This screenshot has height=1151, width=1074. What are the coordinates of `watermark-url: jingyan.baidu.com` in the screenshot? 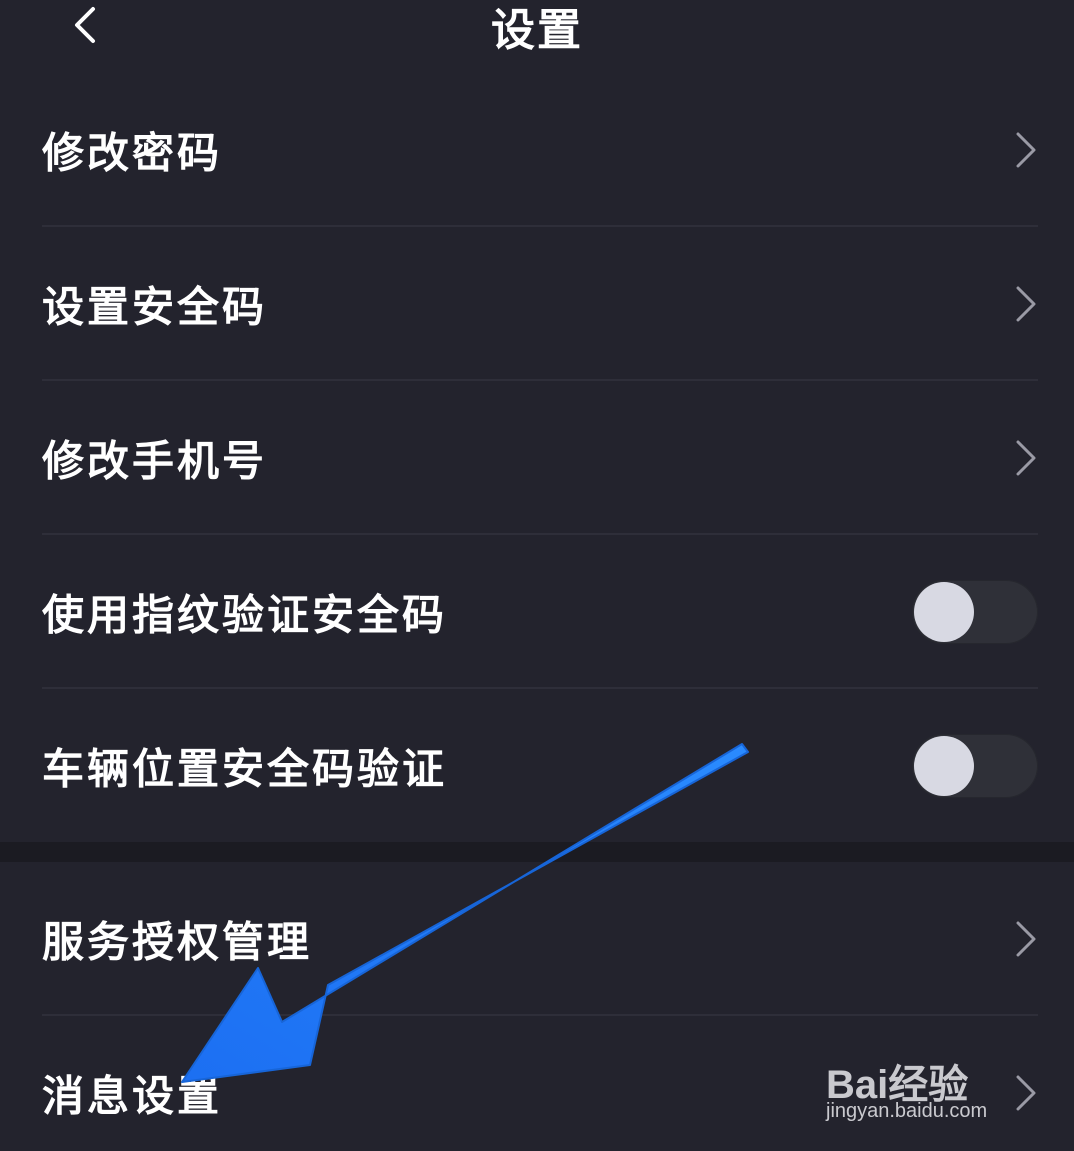 It's located at (907, 1111).